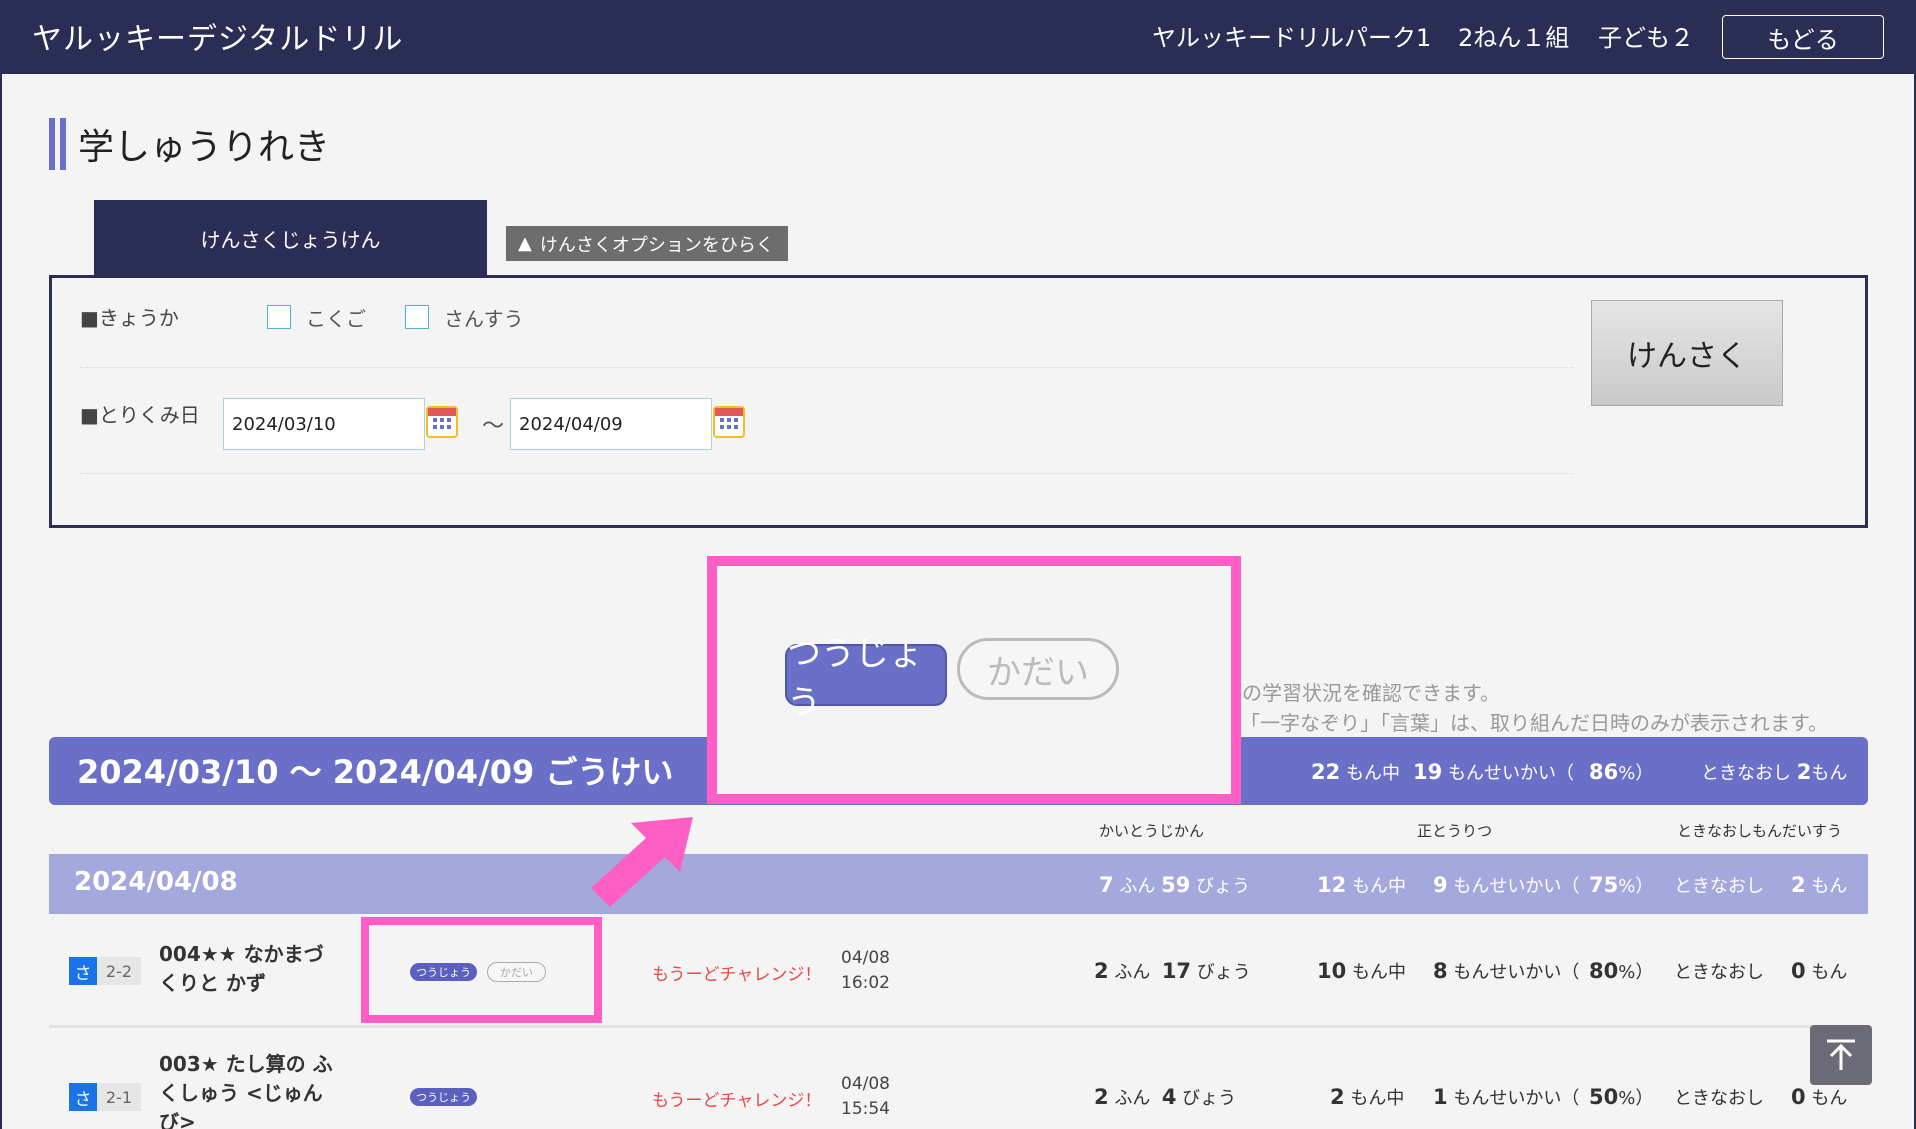  What do you see at coordinates (484, 319) in the screenshot?
I see `checkbox-sansu-label: さんすう` at bounding box center [484, 319].